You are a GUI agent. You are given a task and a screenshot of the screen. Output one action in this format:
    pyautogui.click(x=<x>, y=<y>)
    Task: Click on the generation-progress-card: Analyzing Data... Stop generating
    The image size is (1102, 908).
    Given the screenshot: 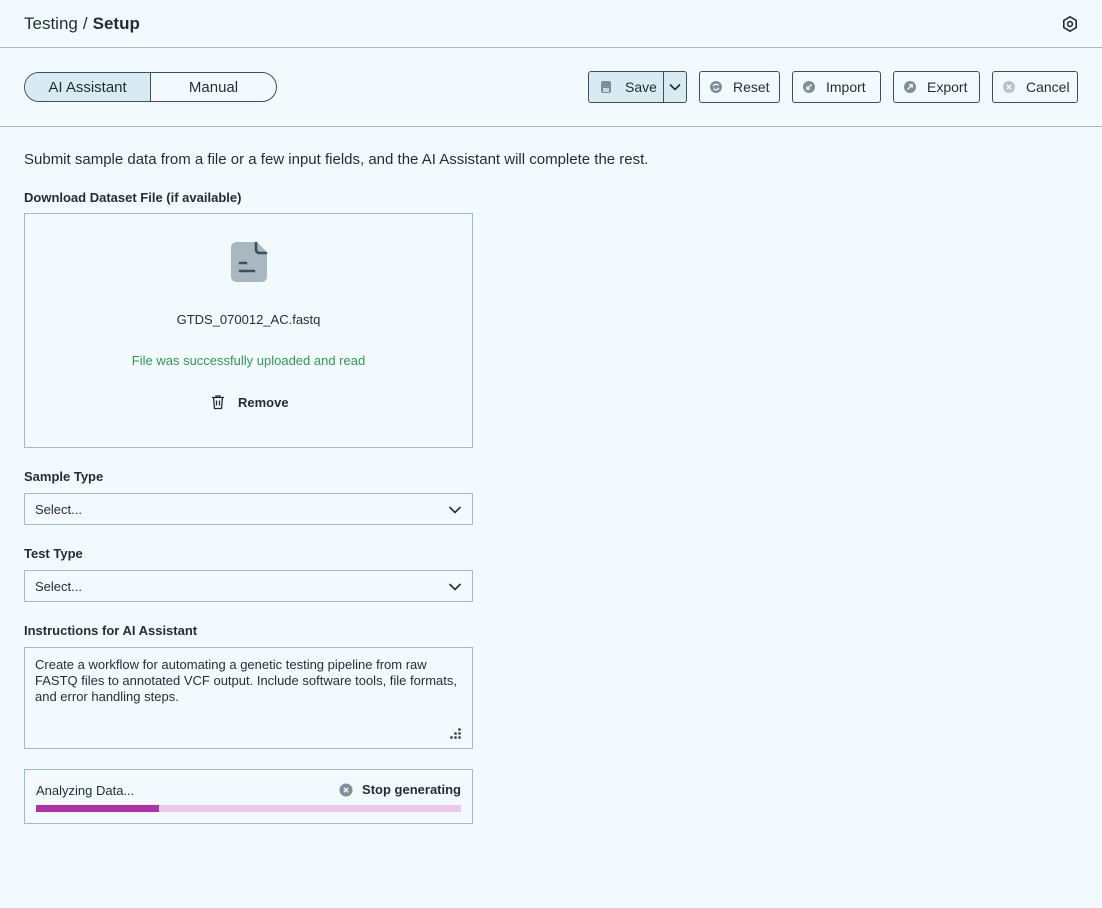 What is the action you would take?
    pyautogui.click(x=248, y=796)
    